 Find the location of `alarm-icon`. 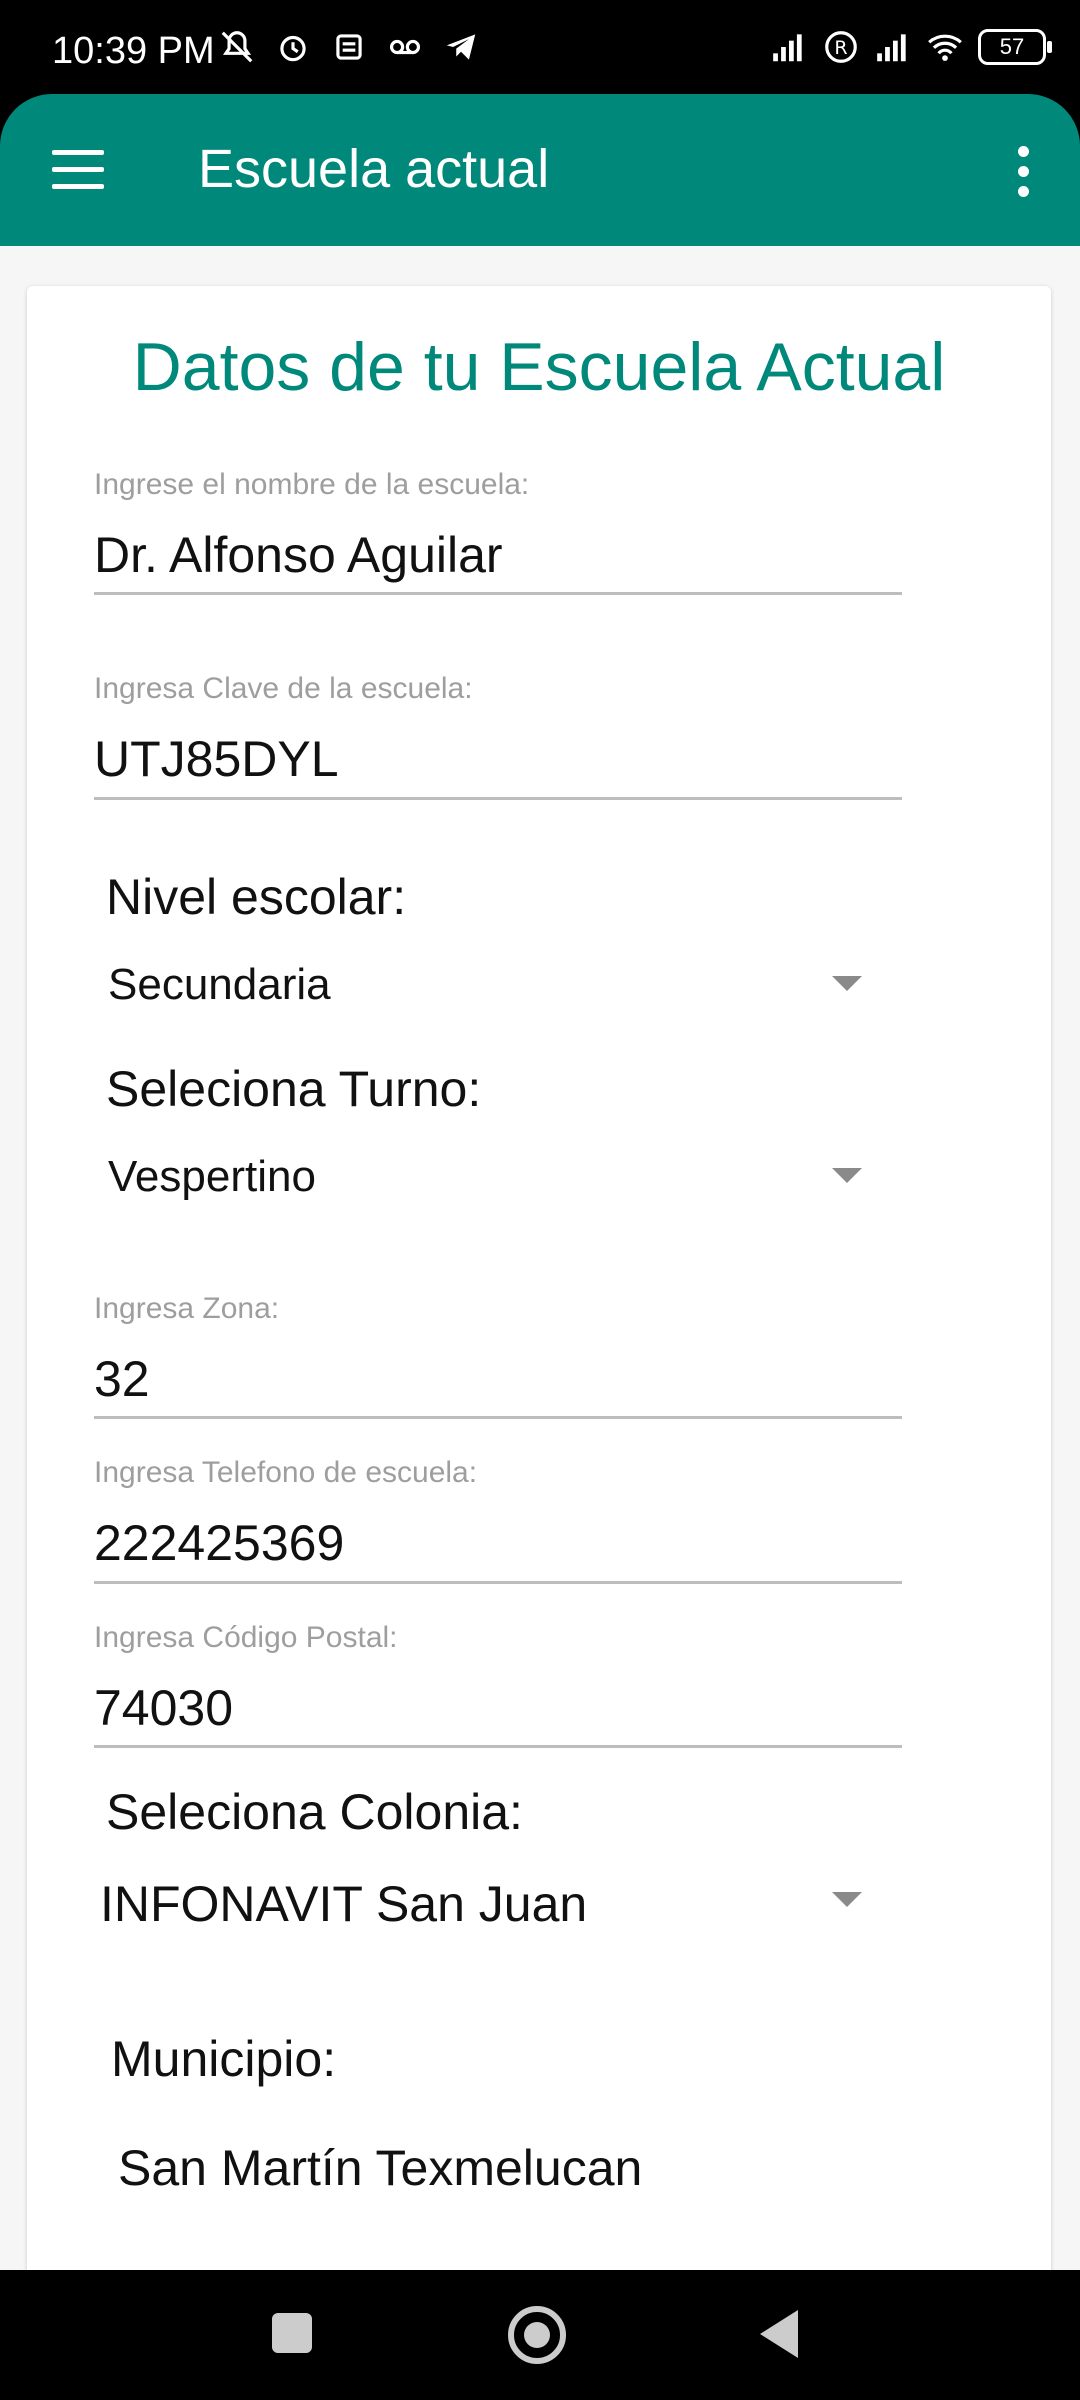

alarm-icon is located at coordinates (293, 48).